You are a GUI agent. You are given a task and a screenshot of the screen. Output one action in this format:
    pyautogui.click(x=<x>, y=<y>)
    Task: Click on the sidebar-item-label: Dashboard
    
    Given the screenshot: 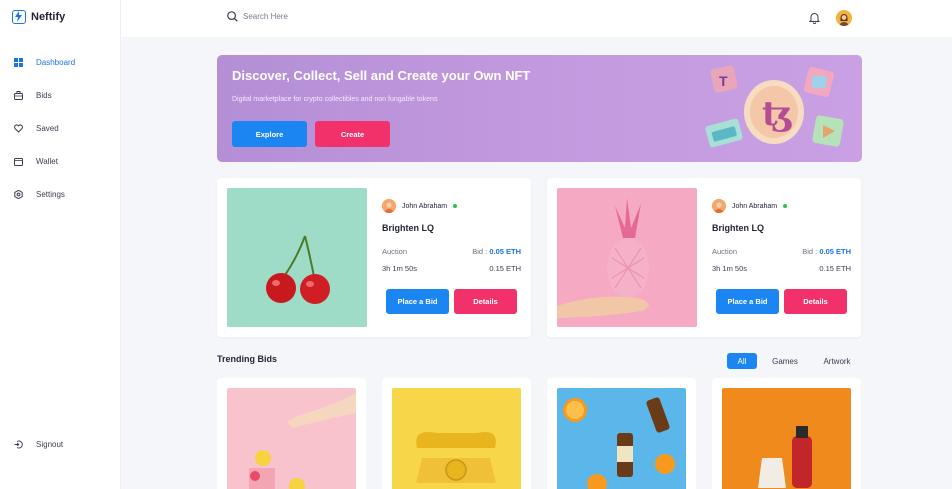 What is the action you would take?
    pyautogui.click(x=56, y=62)
    